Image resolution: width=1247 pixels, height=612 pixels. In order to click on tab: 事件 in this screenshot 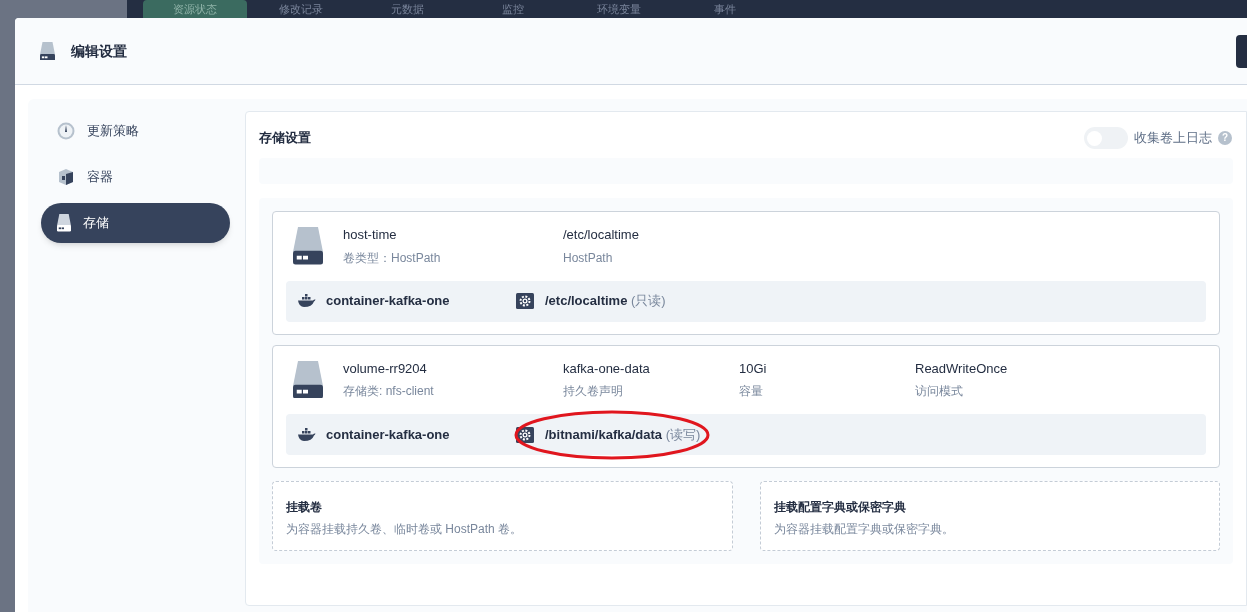, I will do `click(725, 9)`.